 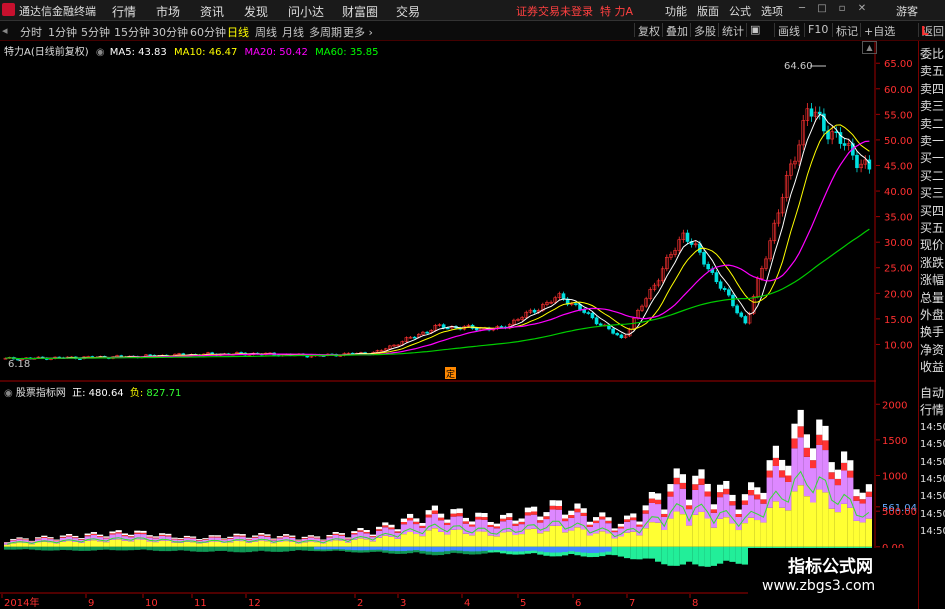 What do you see at coordinates (932, 54) in the screenshot?
I see `side-panel-item: 委比` at bounding box center [932, 54].